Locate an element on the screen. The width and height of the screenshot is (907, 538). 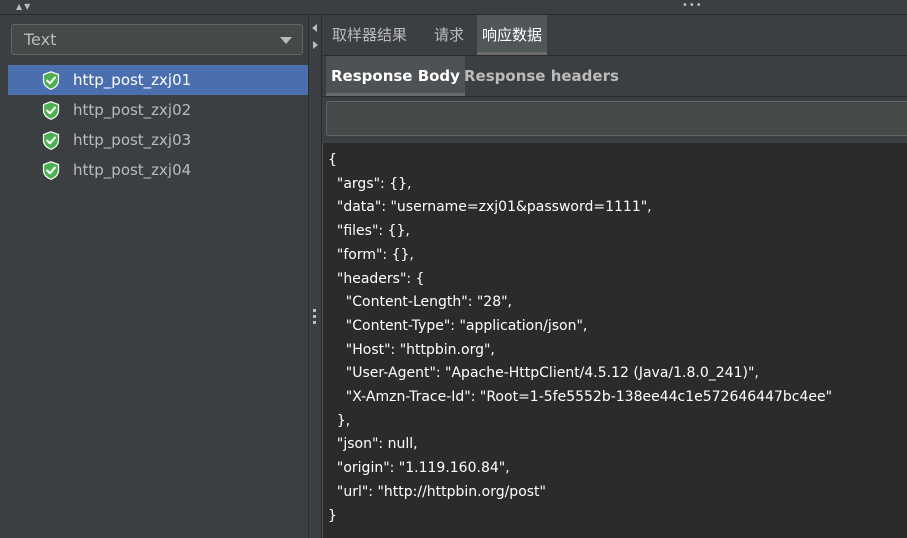
tab-sampler-result: 取样器结果 is located at coordinates (369, 35).